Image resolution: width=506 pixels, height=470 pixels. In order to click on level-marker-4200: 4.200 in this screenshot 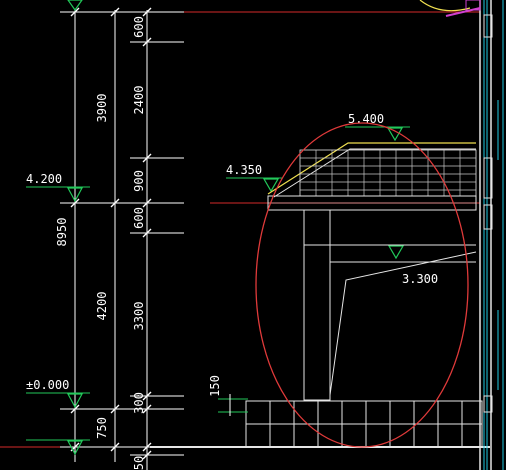, I will do `click(58, 187)`.